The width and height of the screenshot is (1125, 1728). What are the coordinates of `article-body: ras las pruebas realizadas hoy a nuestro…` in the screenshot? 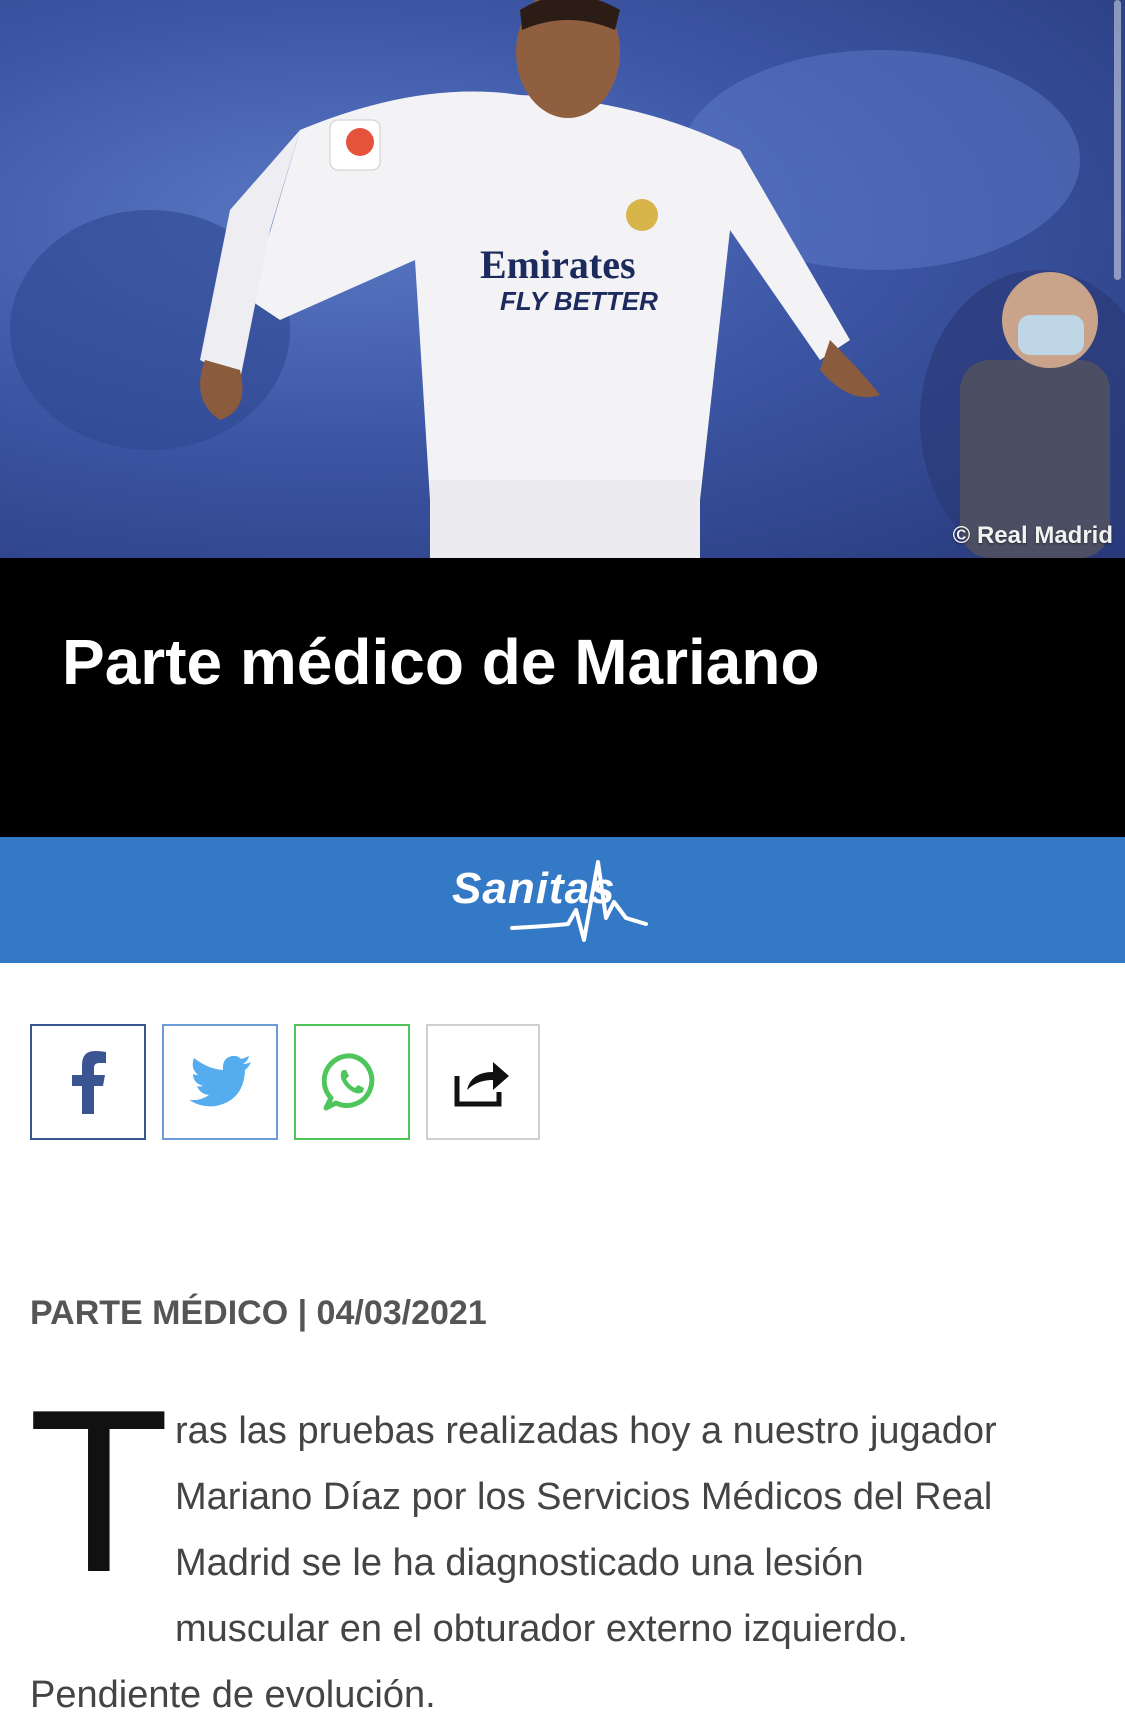 It's located at (635, 1530).